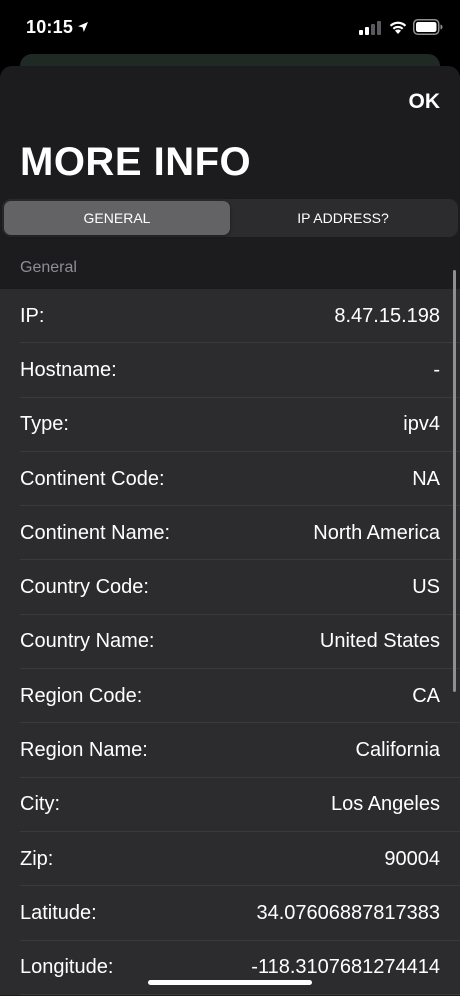 Image resolution: width=460 pixels, height=996 pixels. What do you see at coordinates (40, 804) in the screenshot?
I see `row-label: City:` at bounding box center [40, 804].